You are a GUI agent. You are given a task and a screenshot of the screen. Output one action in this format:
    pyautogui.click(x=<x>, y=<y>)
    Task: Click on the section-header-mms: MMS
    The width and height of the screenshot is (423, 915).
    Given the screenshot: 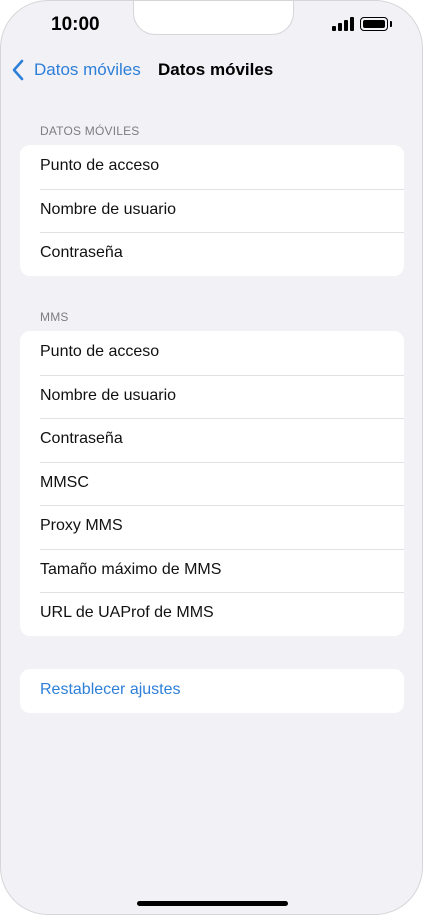 What is the action you would take?
    pyautogui.click(x=54, y=317)
    